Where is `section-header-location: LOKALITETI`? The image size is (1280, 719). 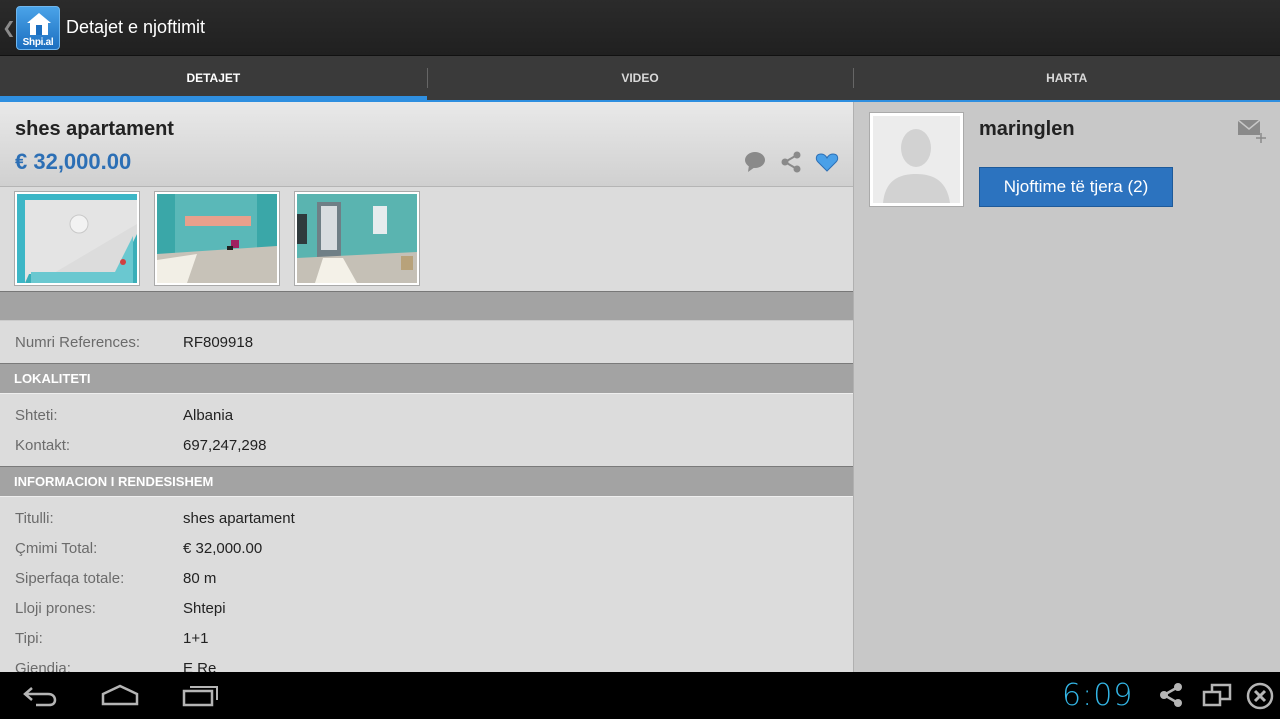 section-header-location: LOKALITETI is located at coordinates (426, 378).